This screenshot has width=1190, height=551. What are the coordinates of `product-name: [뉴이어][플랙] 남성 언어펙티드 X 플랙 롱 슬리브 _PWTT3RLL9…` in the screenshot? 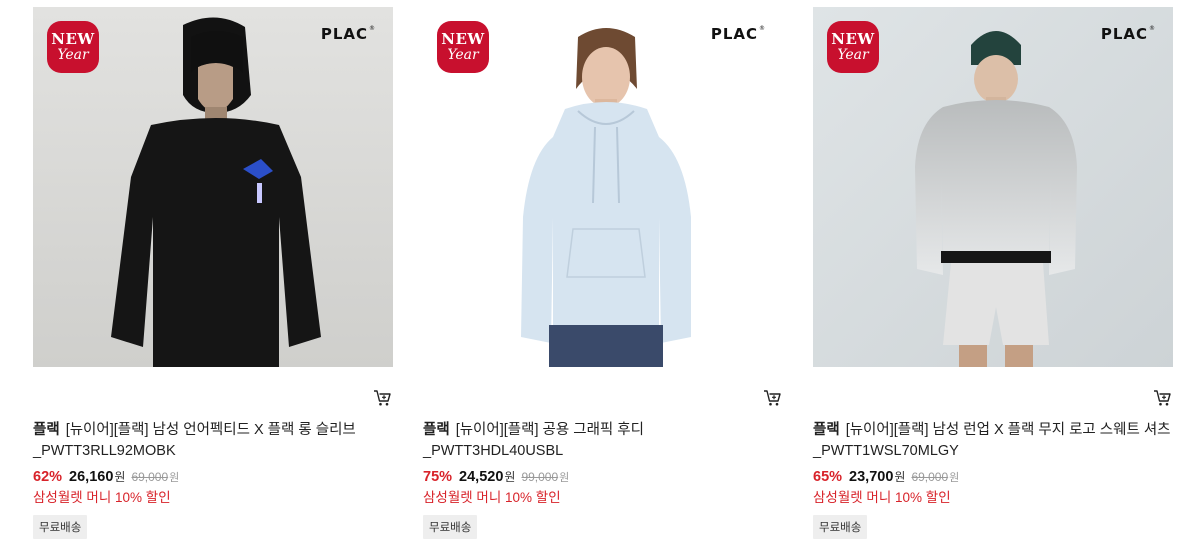 It's located at (194, 440).